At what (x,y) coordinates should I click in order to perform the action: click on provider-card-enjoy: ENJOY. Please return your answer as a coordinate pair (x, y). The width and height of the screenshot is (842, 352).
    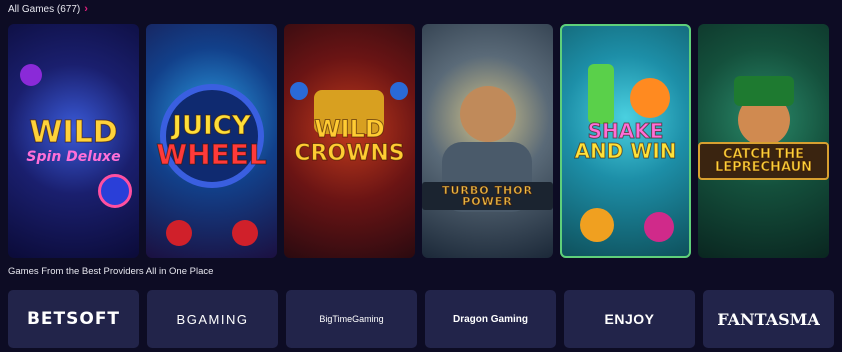
    Looking at the image, I should click on (629, 319).